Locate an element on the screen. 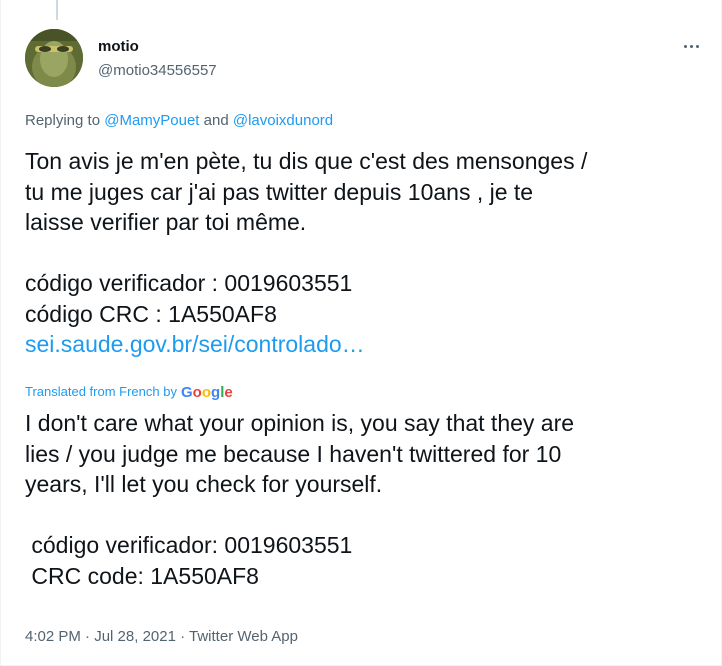  google-logo-icon: Google is located at coordinates (207, 392).